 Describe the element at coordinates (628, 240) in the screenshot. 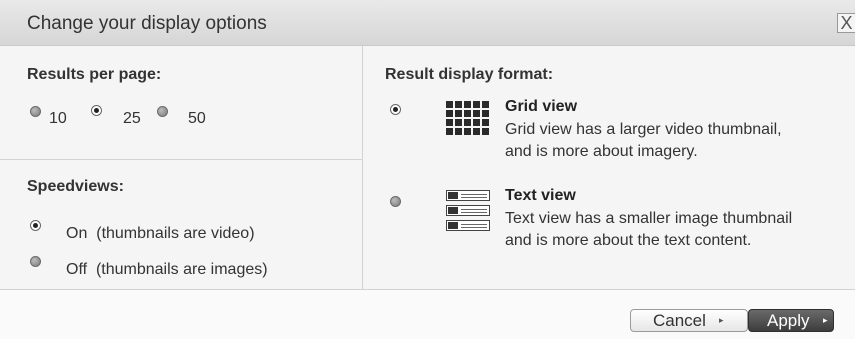

I see `text-view-description-line2: and is more about the text content.` at that location.